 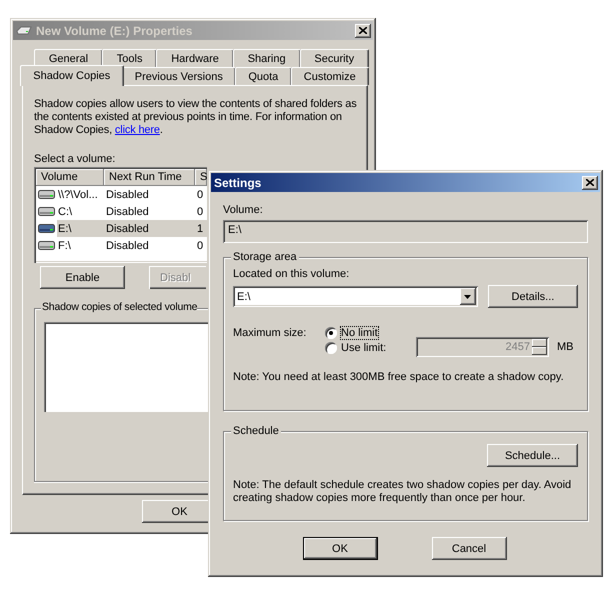 I want to click on volume-row: \\?\Vol... Disabled 0, so click(x=121, y=194).